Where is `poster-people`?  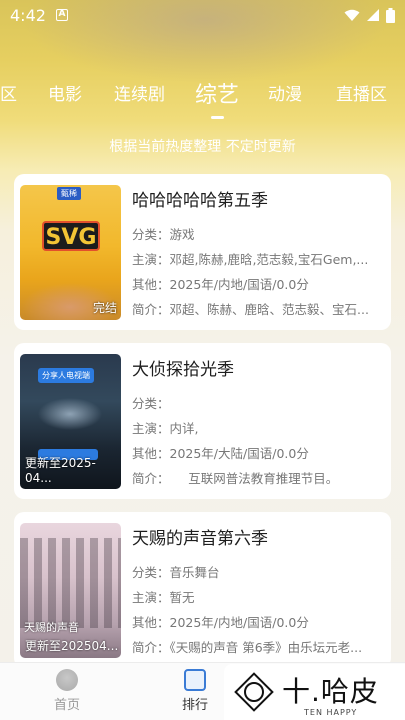 poster-people is located at coordinates (70, 583).